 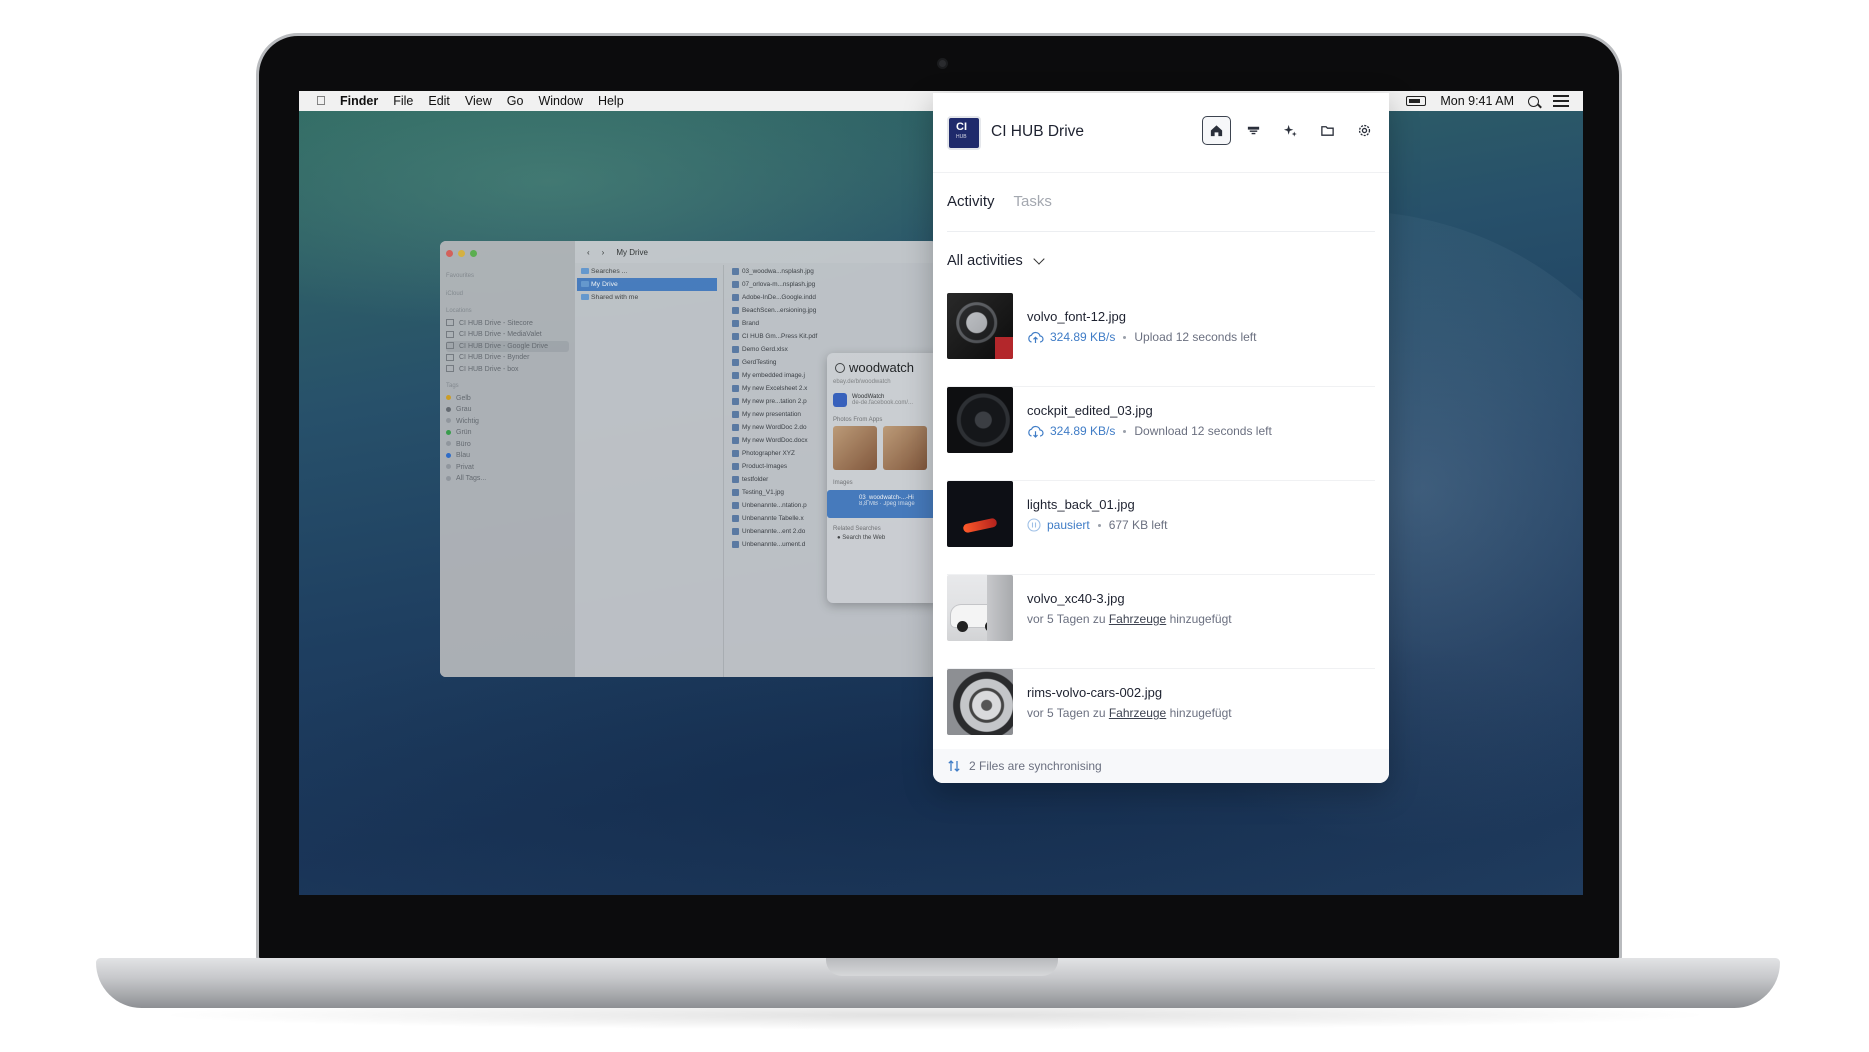 What do you see at coordinates (882, 504) in the screenshot?
I see `spotlight-image-result-selected: 03_woodwatch-...-Hi 8,8 MB · Jpeg Image` at bounding box center [882, 504].